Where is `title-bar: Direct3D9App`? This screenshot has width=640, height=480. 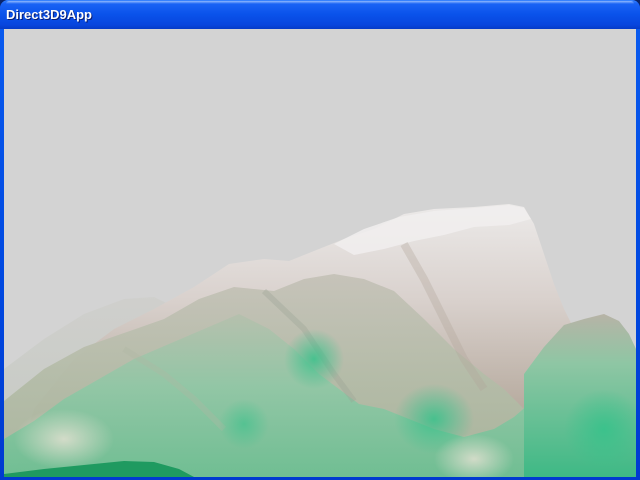 title-bar: Direct3D9App is located at coordinates (320, 14).